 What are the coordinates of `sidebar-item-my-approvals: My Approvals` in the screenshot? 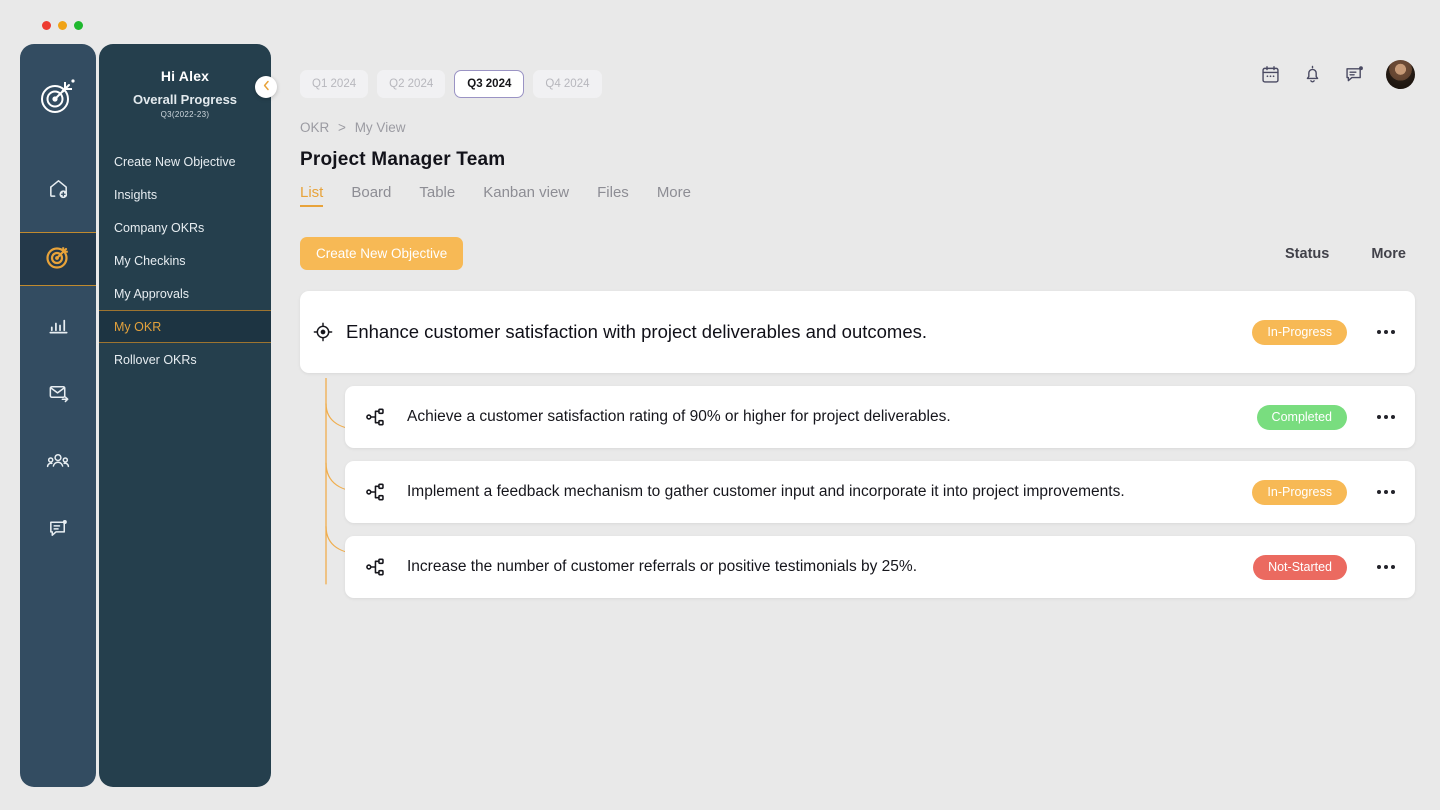 It's located at (185, 293).